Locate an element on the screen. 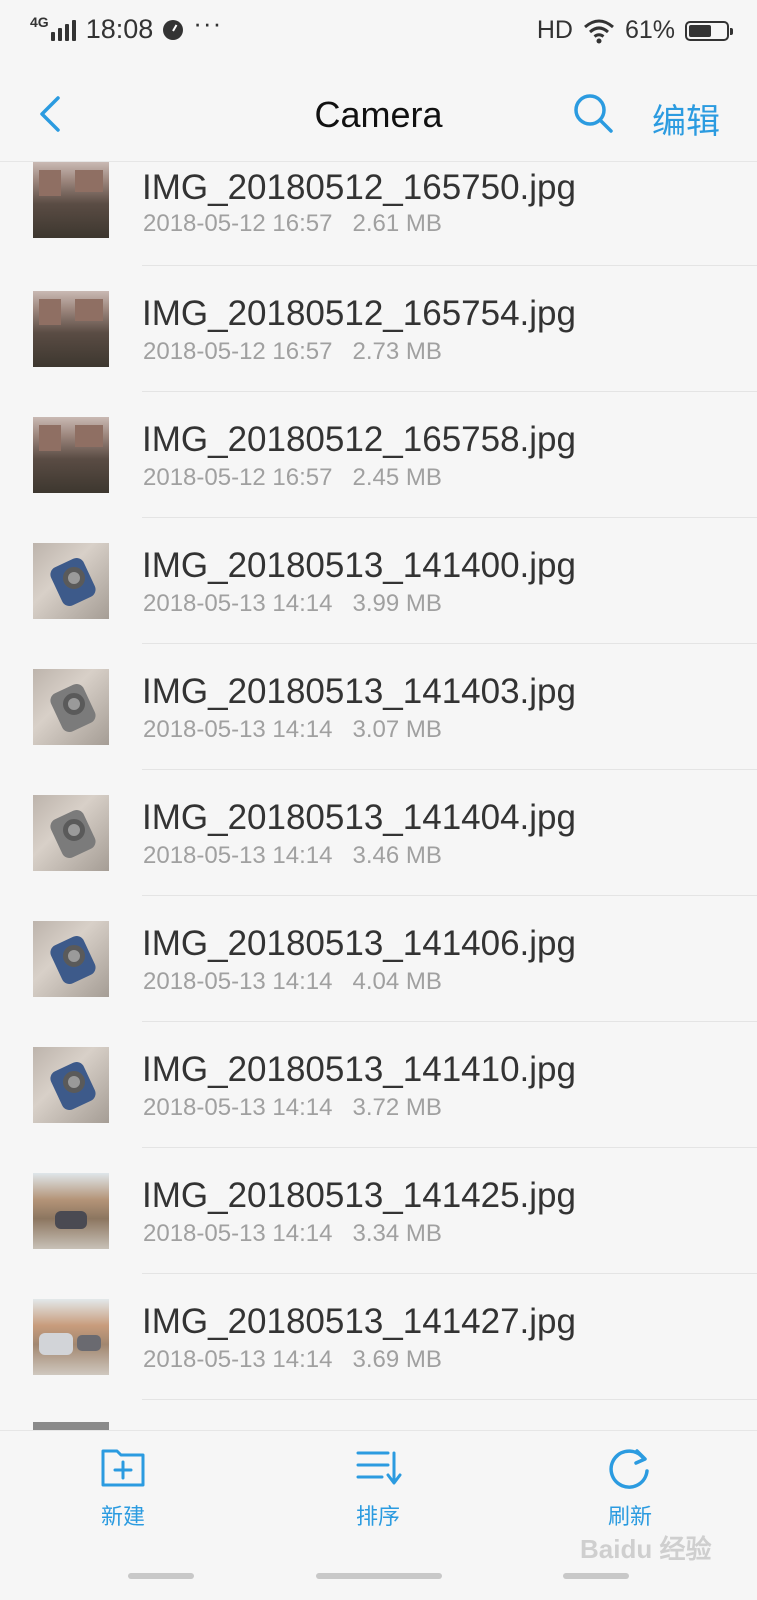 The height and width of the screenshot is (1600, 757). search-icon is located at coordinates (593, 113).